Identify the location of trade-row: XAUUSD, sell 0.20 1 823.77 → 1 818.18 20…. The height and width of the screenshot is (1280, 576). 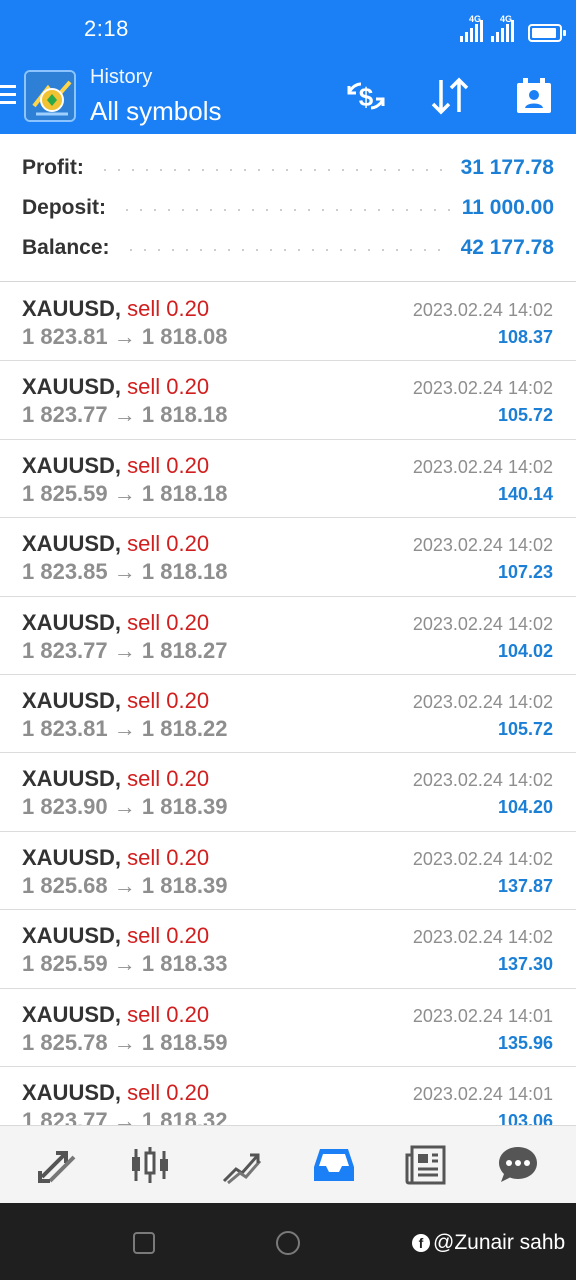
(288, 400).